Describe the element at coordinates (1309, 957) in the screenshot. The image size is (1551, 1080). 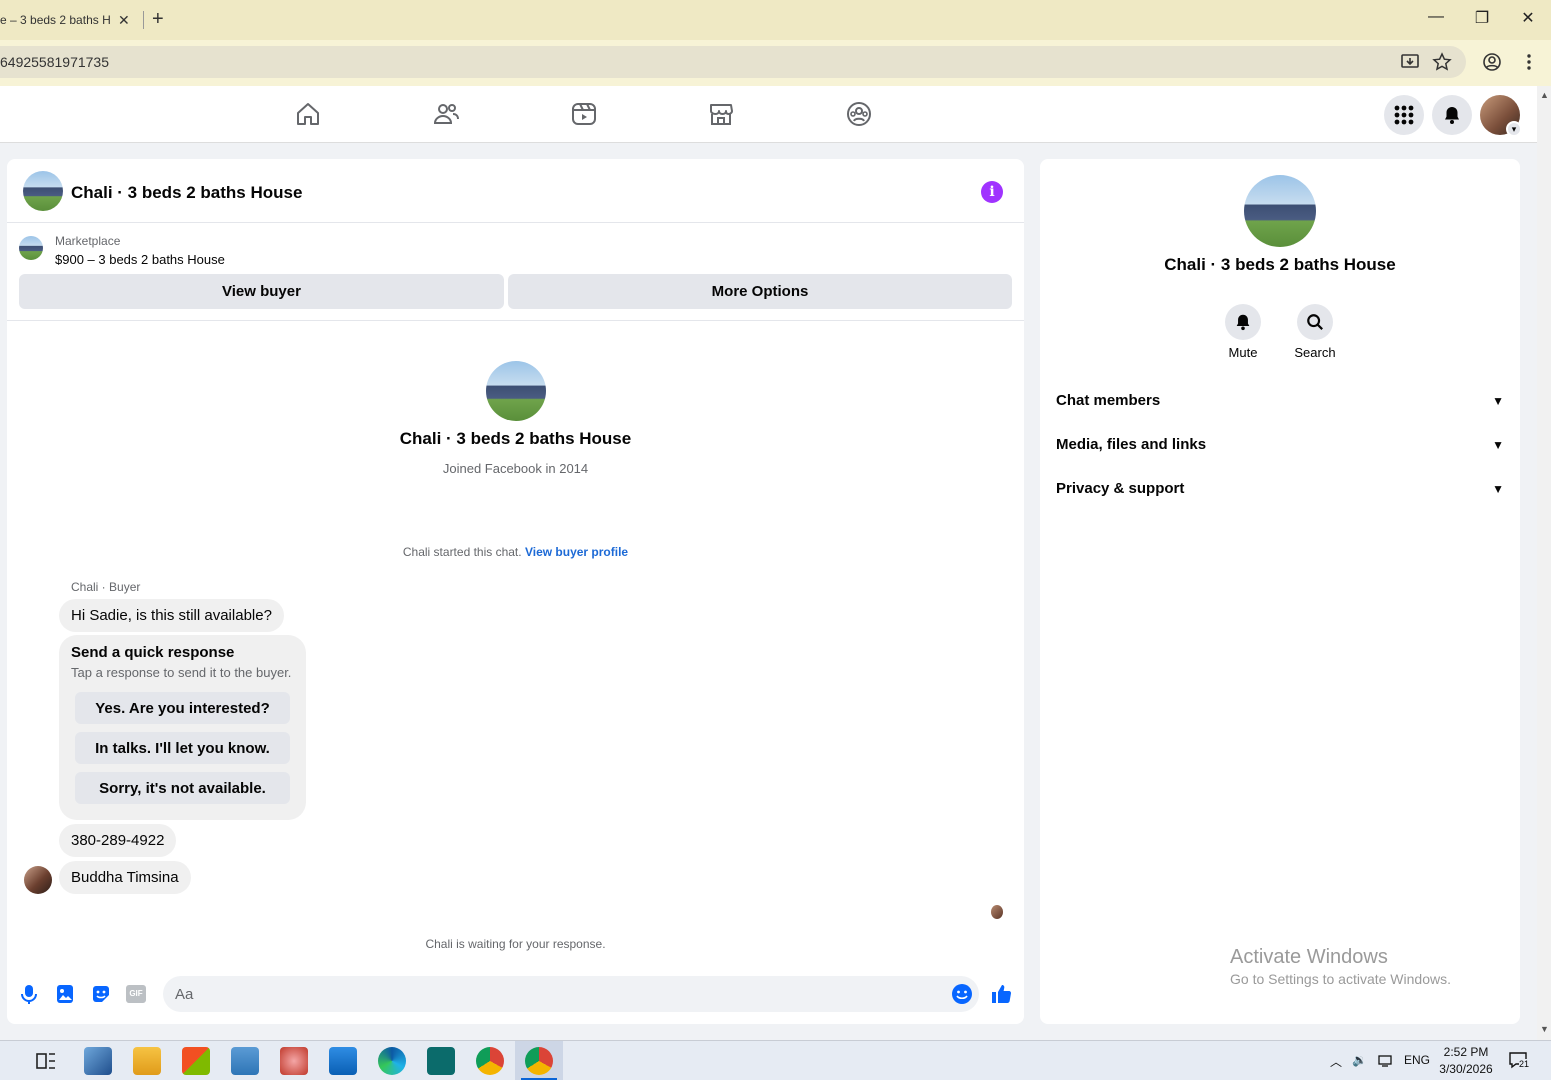
I see `watermark-line1: Activate Windows` at that location.